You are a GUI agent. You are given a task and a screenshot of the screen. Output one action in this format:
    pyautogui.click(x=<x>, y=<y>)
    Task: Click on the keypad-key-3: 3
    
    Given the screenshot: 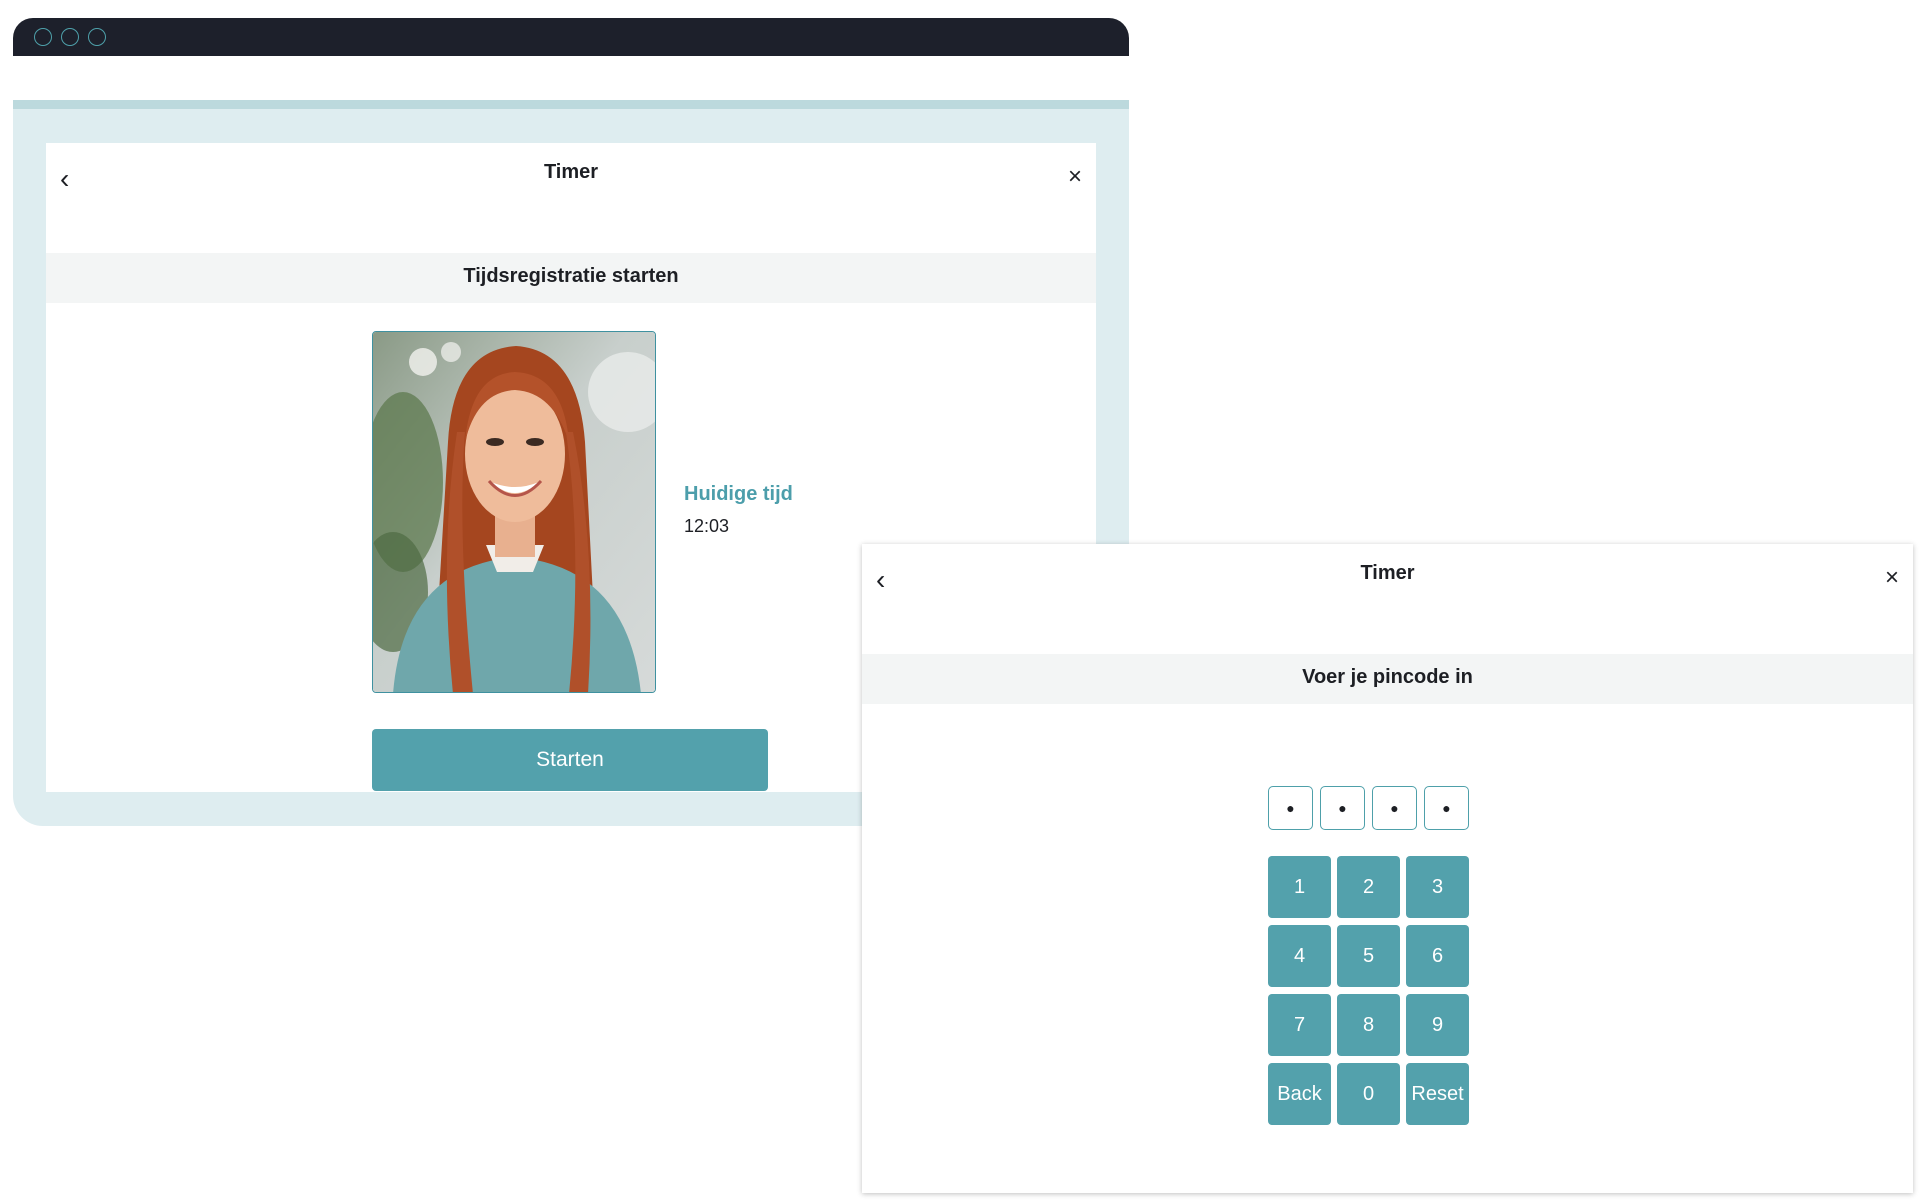 What is the action you would take?
    pyautogui.click(x=1437, y=887)
    